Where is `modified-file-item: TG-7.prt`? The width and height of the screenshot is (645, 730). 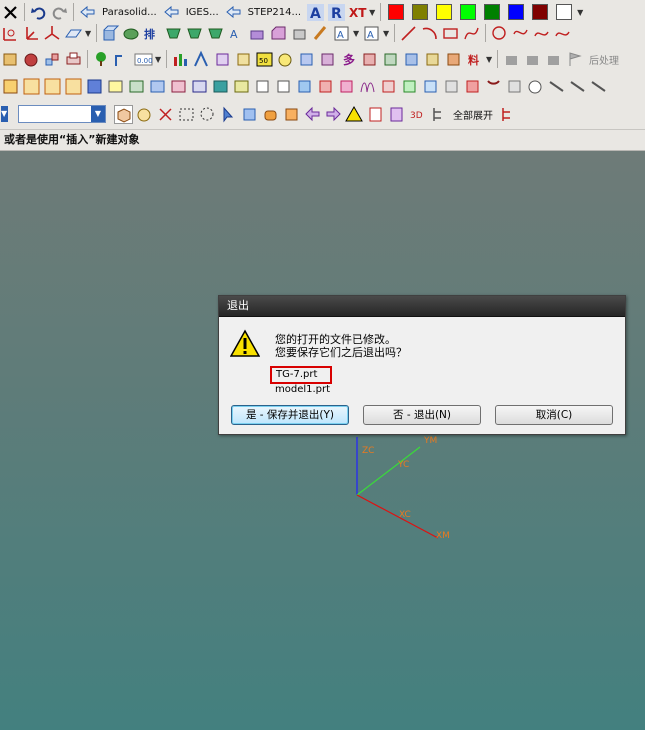 modified-file-item: TG-7.prt is located at coordinates (301, 375).